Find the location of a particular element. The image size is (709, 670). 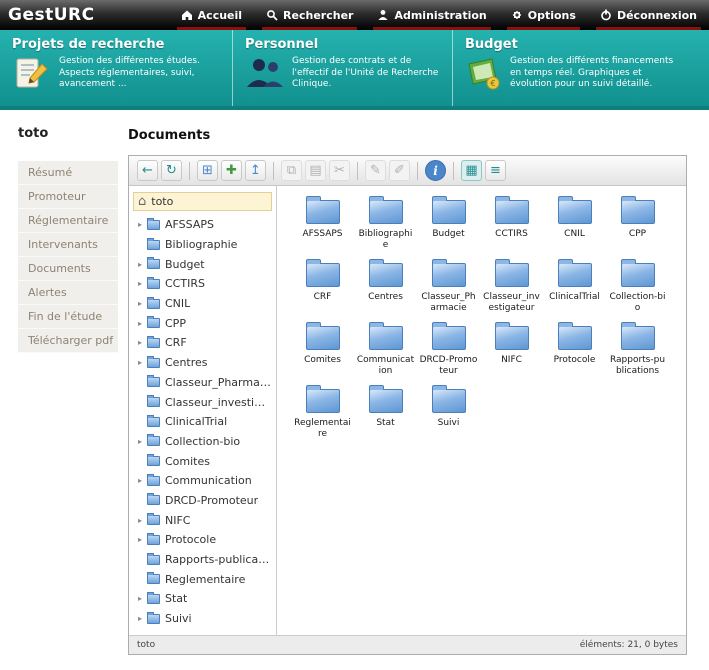

grid-folder: Classeur_investigateur is located at coordinates (511, 289).